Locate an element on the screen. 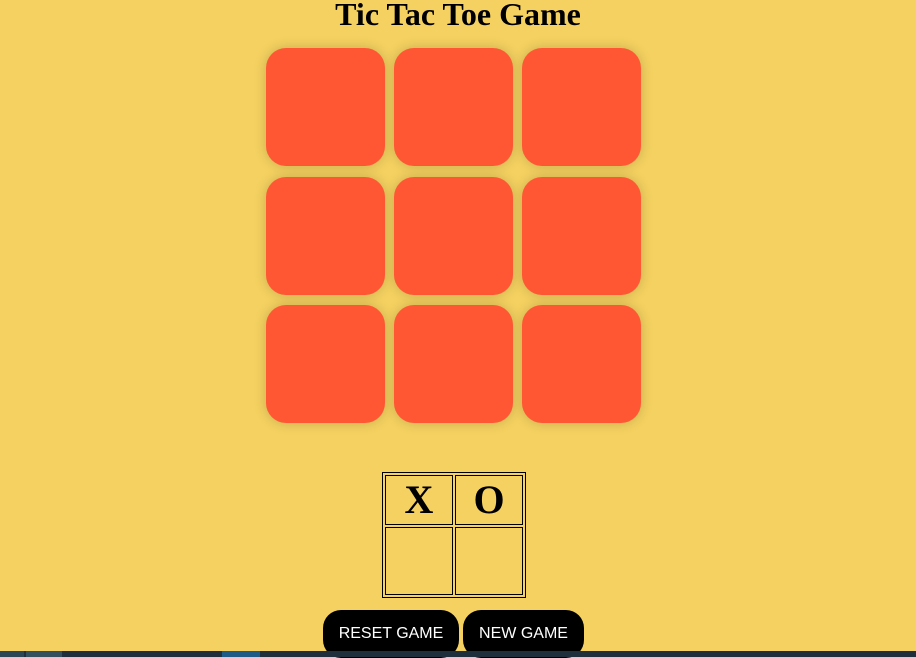 This screenshot has height=658, width=916. scoreboard-value-row is located at coordinates (454, 561).